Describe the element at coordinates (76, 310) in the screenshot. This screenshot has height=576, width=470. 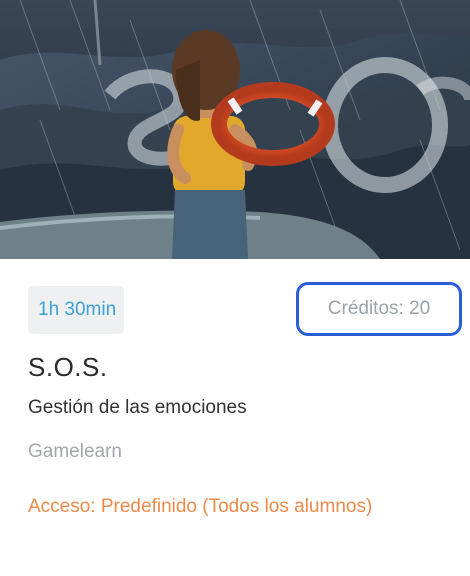
I see `duration-badge: 1h 30min` at that location.